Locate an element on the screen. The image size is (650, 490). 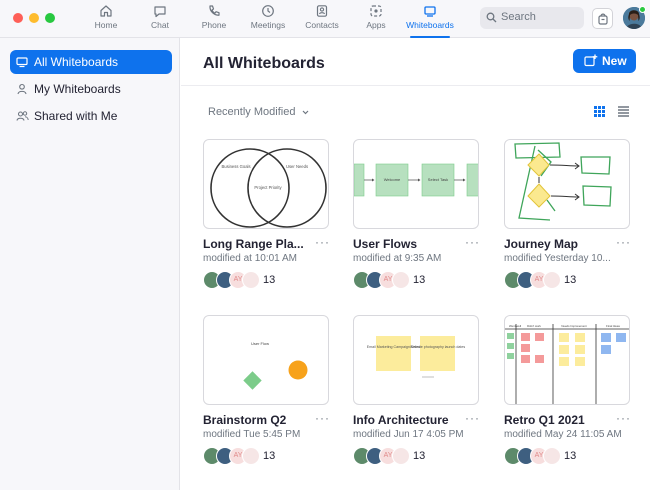
whiteboard-thumbnail: User Flow is located at coordinates (266, 360).